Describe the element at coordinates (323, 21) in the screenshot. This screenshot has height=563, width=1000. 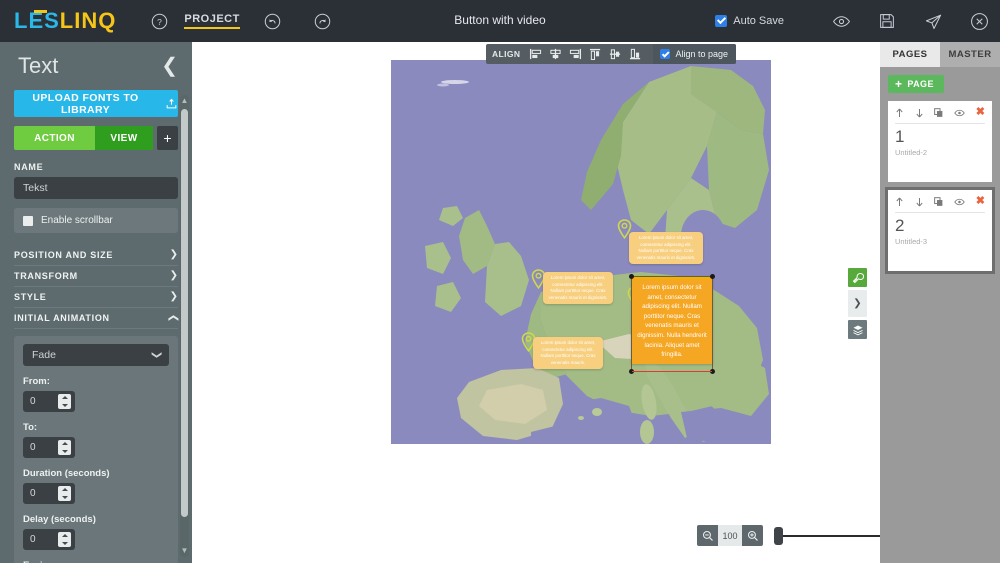
I see `redo-icon` at that location.